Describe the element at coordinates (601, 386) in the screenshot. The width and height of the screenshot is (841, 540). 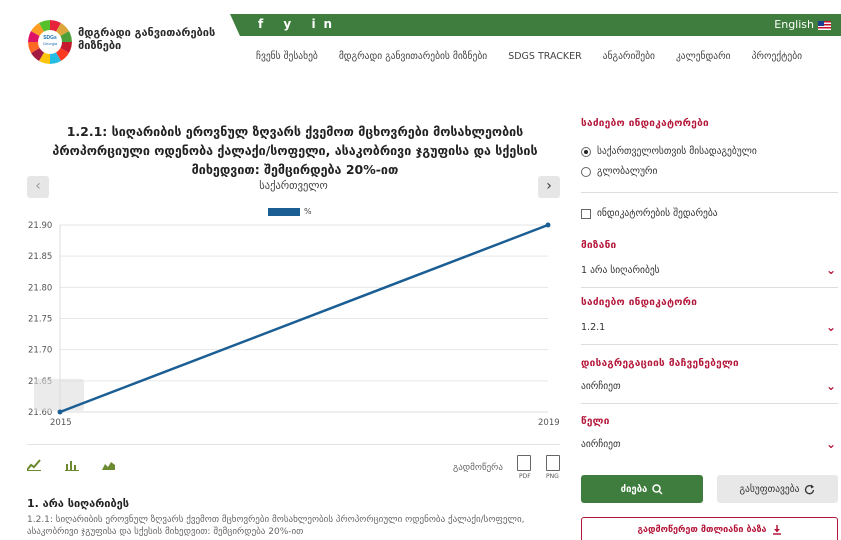
I see `disaggregation-select-value: აირჩიეთ` at that location.